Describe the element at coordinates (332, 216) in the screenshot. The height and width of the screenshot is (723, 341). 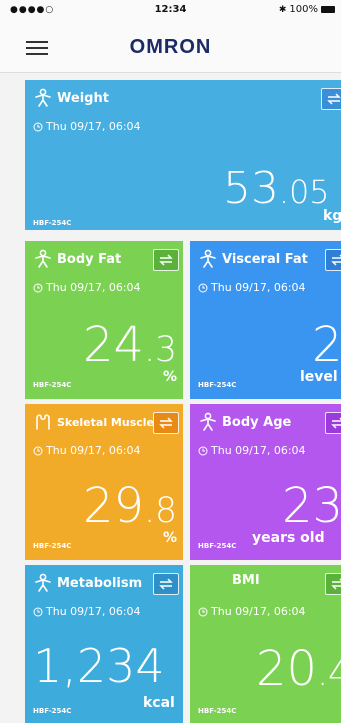
I see `measurement-unit: kg` at that location.